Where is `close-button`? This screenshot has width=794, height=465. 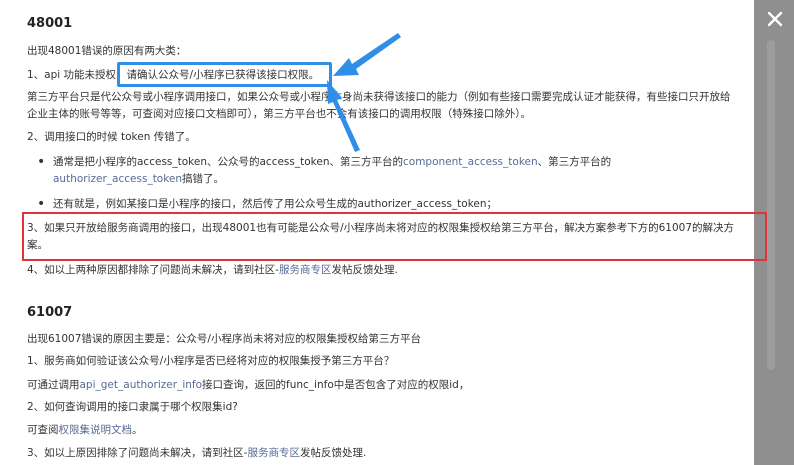 close-button is located at coordinates (775, 19).